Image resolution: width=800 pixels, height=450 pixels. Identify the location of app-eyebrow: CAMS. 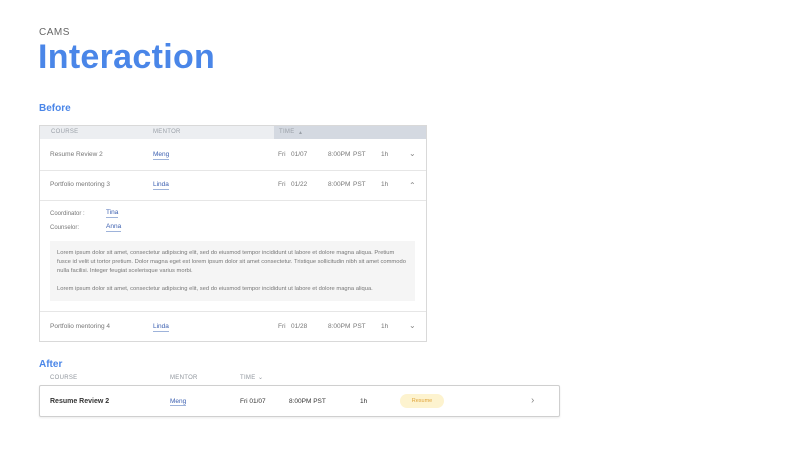
(54, 32).